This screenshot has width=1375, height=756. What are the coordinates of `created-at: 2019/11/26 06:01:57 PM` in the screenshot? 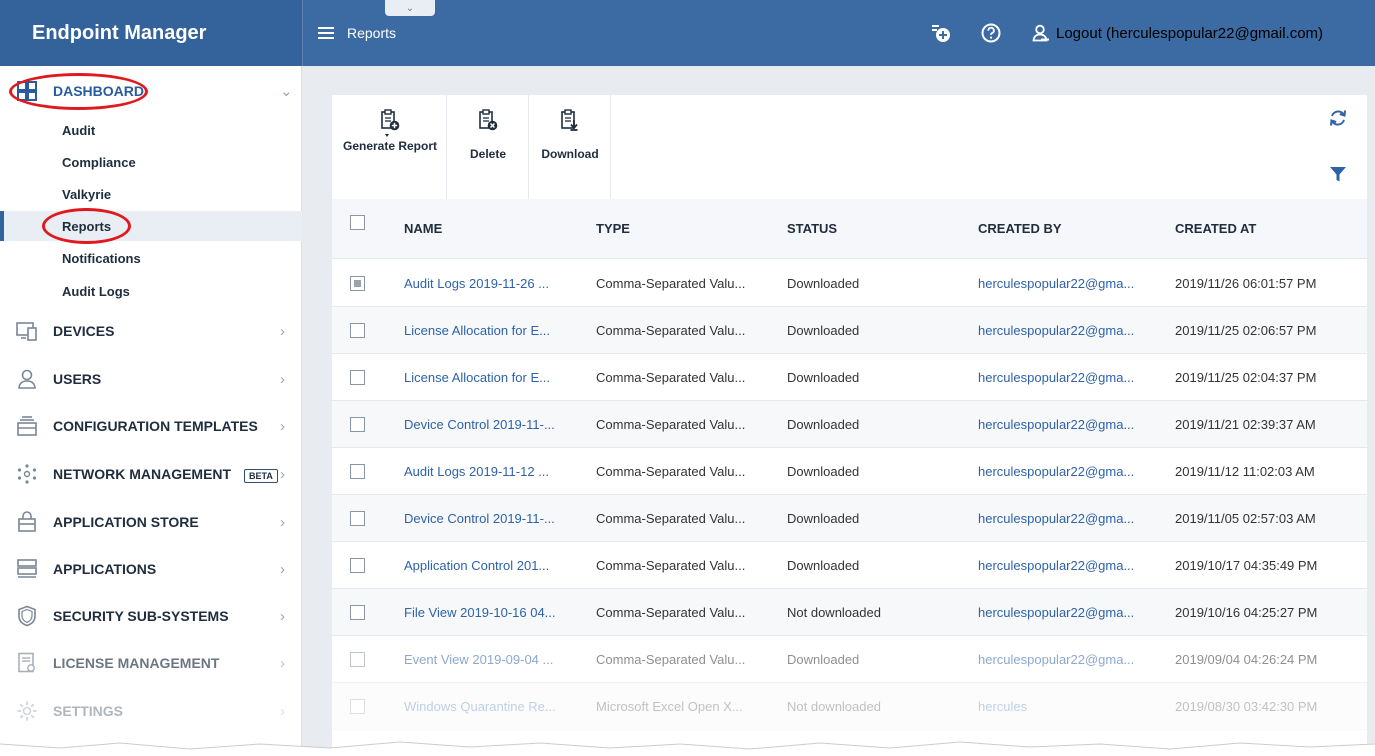 It's located at (1246, 283).